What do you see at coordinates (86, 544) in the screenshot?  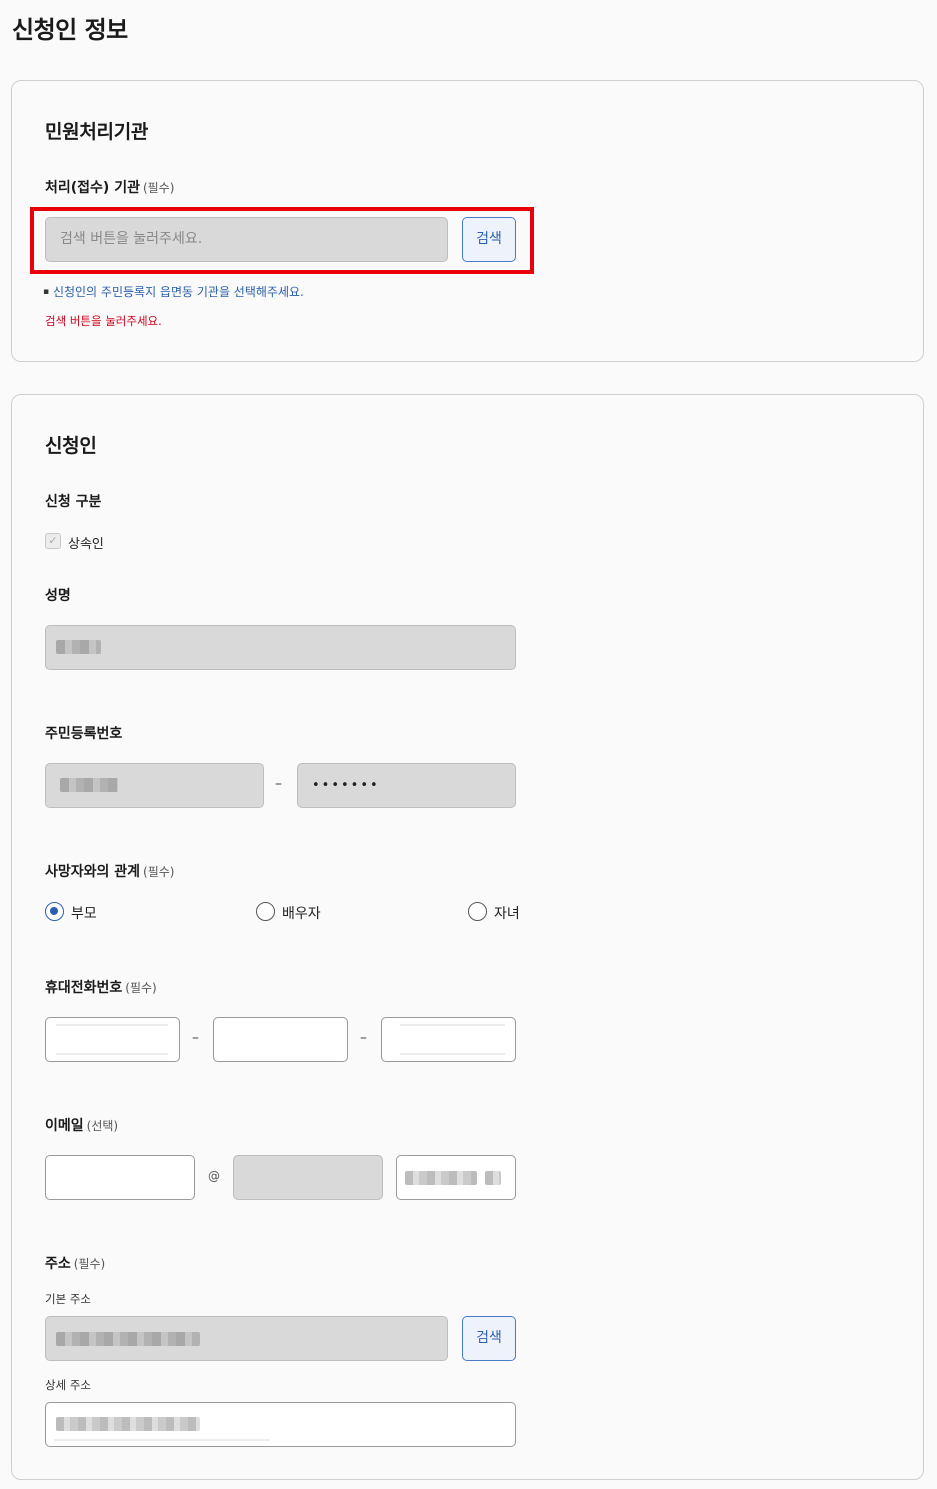 I see `heir-checkbox-label: 상속인` at bounding box center [86, 544].